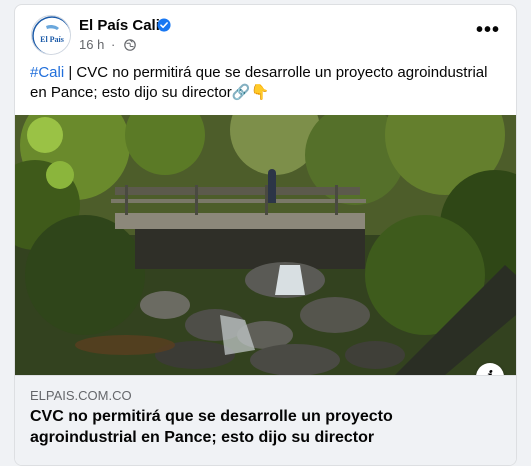  Describe the element at coordinates (488, 33) in the screenshot. I see `more-options-button: •••` at that location.